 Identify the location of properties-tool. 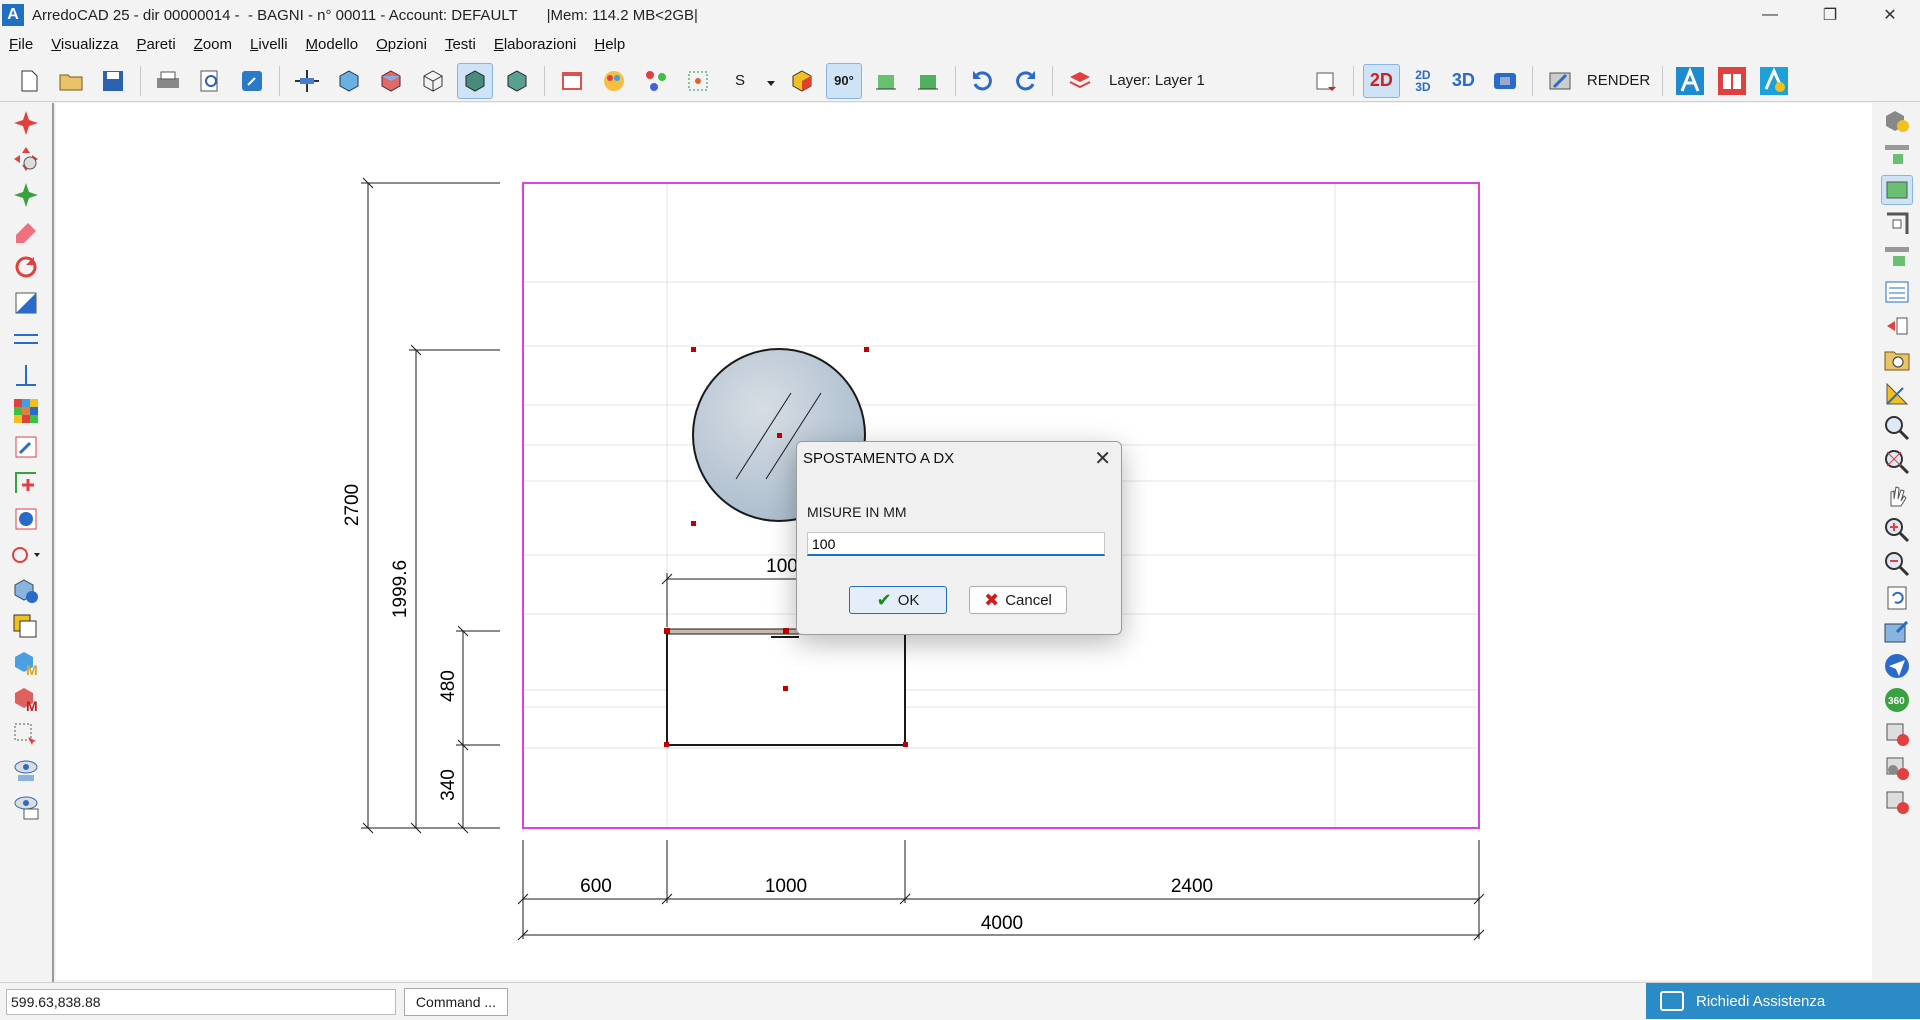
(1897, 292).